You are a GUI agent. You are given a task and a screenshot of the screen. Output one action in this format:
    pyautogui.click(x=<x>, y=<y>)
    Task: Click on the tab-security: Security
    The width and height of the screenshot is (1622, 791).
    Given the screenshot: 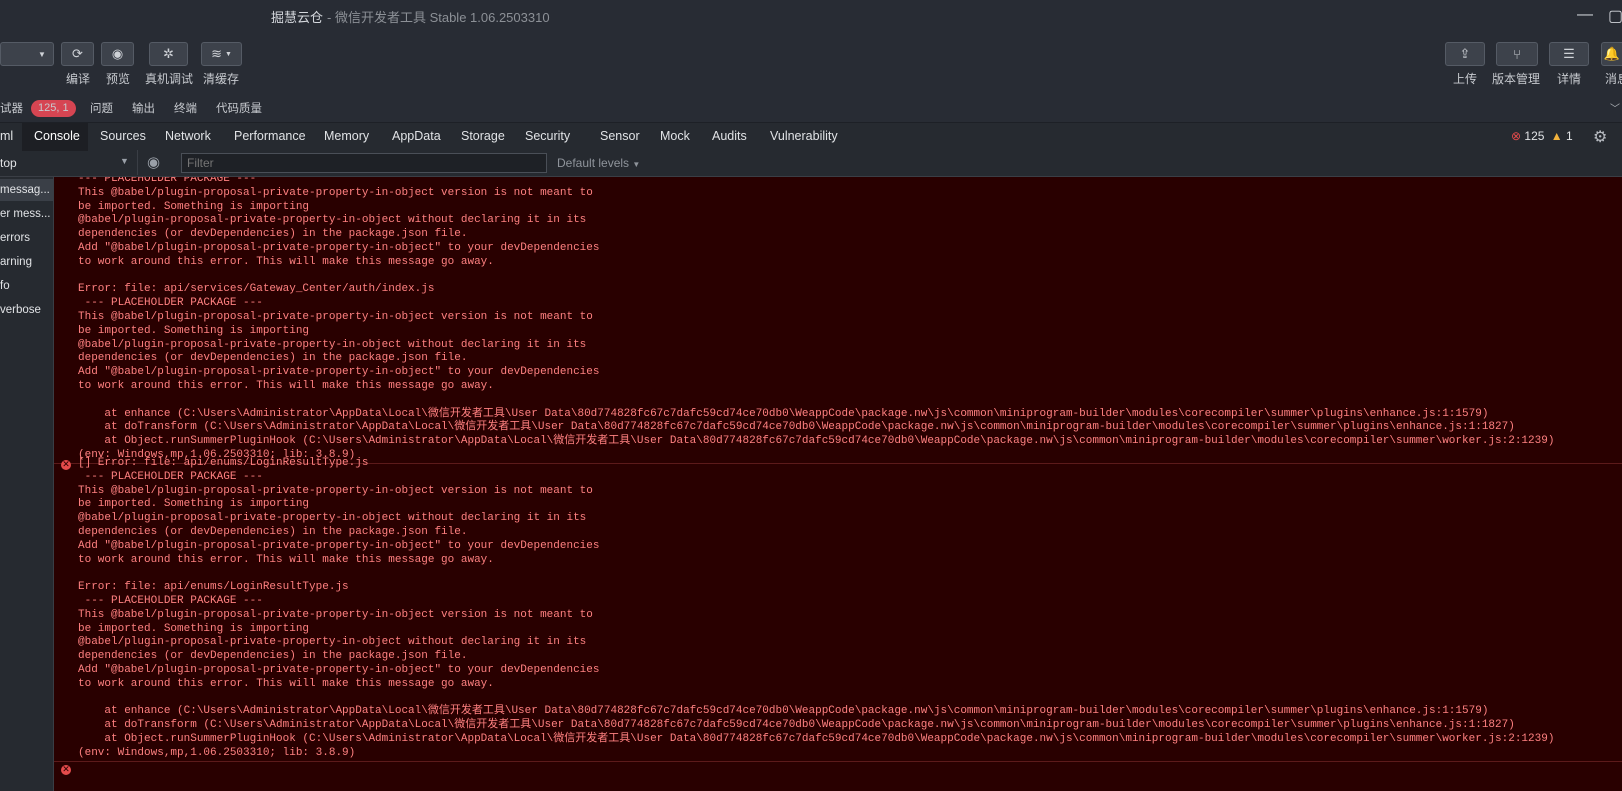 What is the action you would take?
    pyautogui.click(x=547, y=136)
    